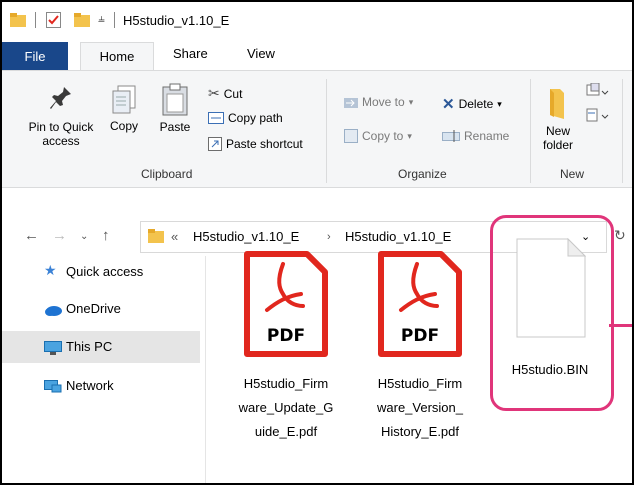 The image size is (634, 485). What do you see at coordinates (597, 117) in the screenshot?
I see `easy-access-icon` at bounding box center [597, 117].